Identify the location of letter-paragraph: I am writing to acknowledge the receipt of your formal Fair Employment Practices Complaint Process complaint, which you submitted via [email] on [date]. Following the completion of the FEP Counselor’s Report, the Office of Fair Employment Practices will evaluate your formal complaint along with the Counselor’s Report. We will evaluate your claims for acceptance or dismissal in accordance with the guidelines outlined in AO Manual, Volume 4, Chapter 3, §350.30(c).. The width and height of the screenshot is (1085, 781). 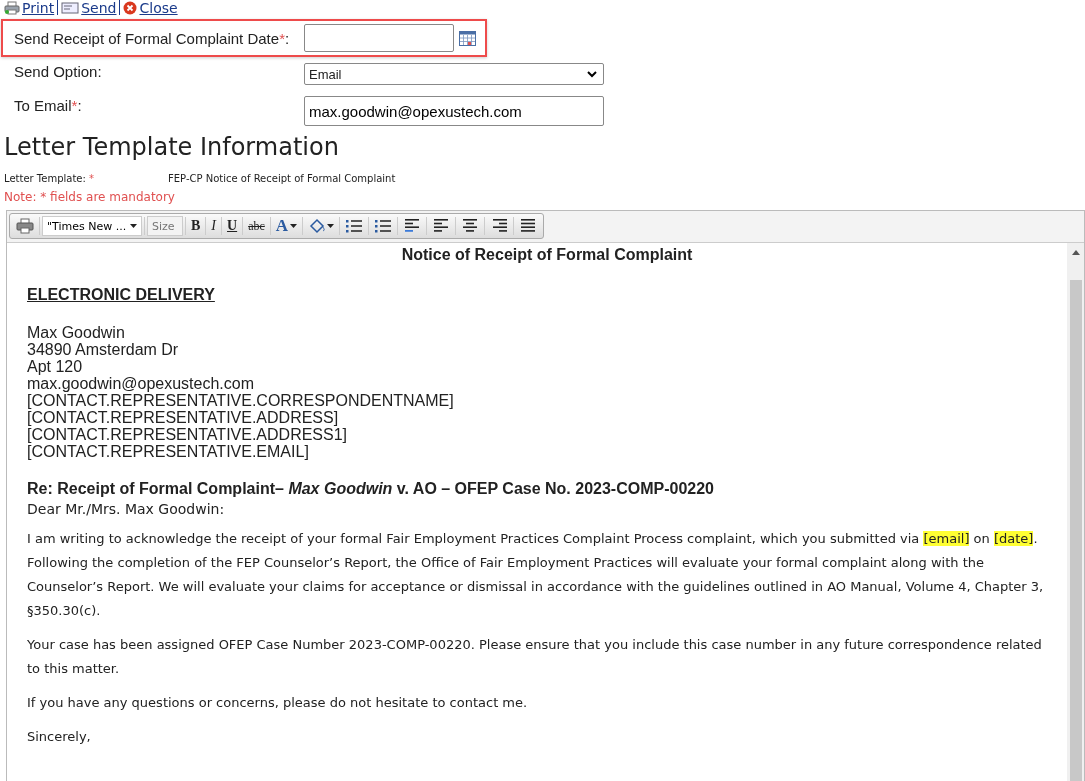
(536, 575).